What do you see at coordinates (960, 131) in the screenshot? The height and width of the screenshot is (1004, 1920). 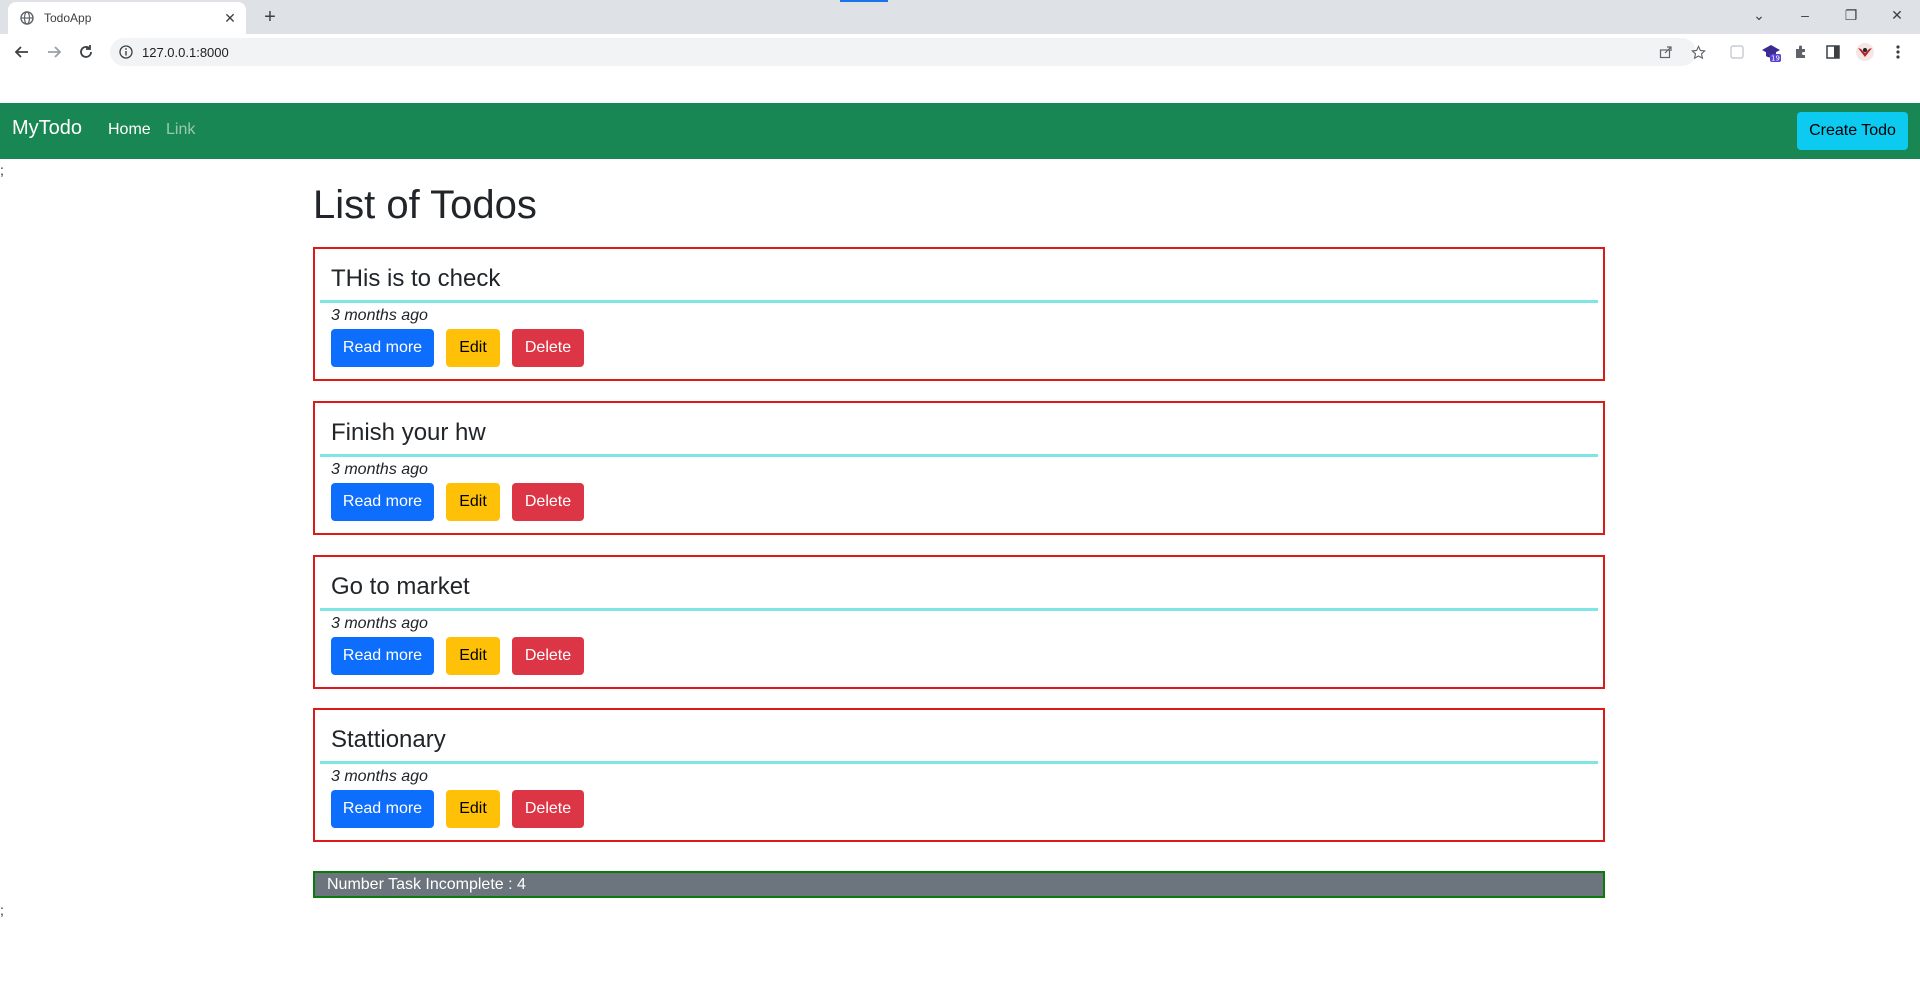 I see `app-navbar: MyTodo Home Link Create Todo` at bounding box center [960, 131].